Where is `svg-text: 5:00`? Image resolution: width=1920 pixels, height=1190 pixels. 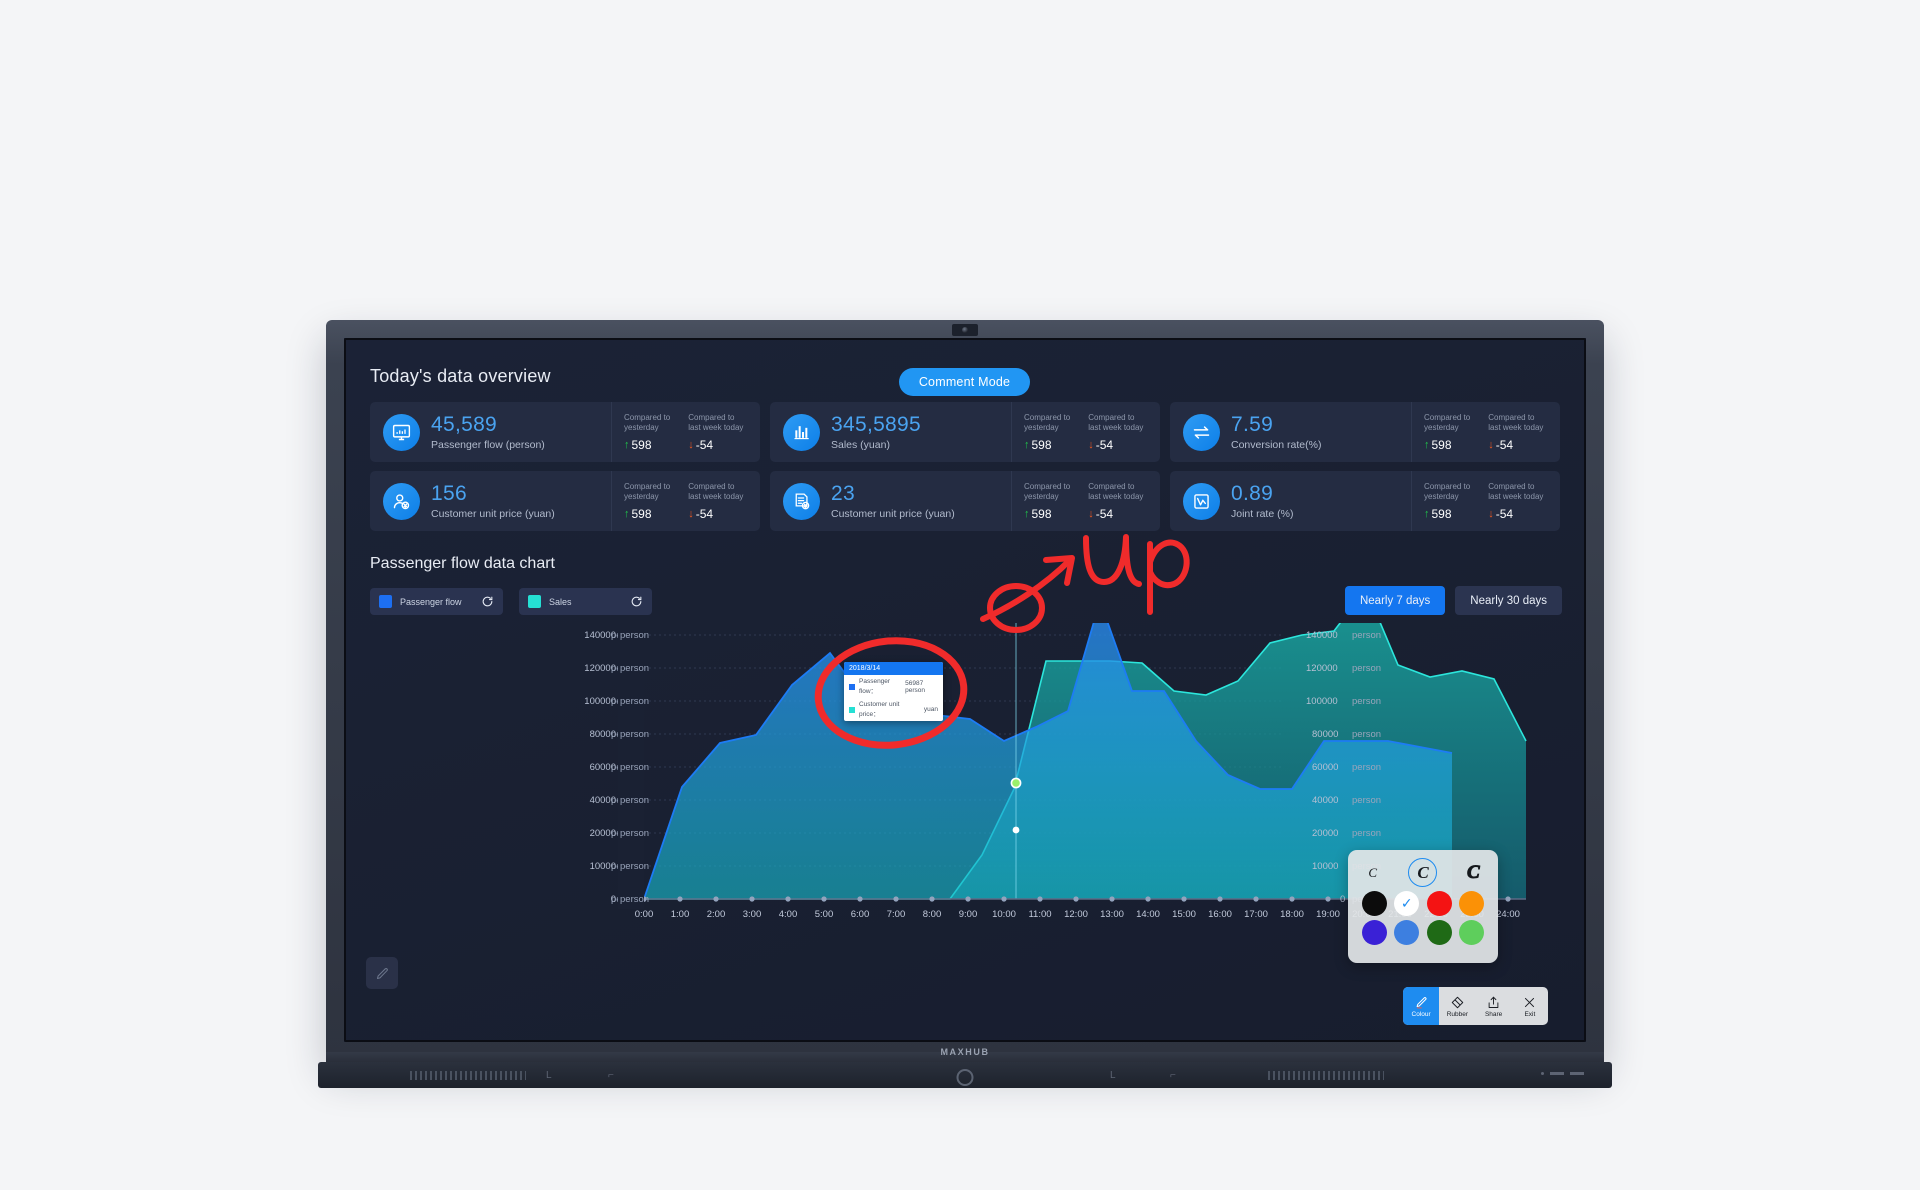
svg-text: 5:00 is located at coordinates (824, 914).